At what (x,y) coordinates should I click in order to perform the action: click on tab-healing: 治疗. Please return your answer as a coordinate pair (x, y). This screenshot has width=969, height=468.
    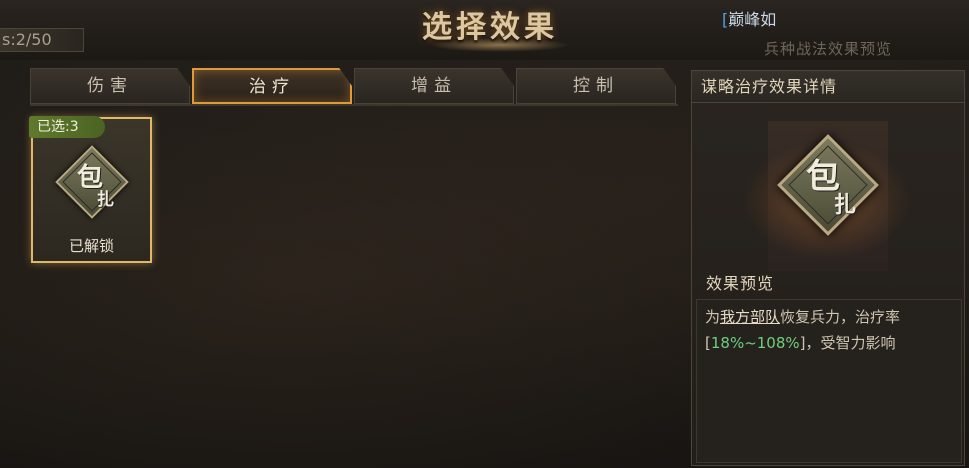
    Looking at the image, I should click on (272, 86).